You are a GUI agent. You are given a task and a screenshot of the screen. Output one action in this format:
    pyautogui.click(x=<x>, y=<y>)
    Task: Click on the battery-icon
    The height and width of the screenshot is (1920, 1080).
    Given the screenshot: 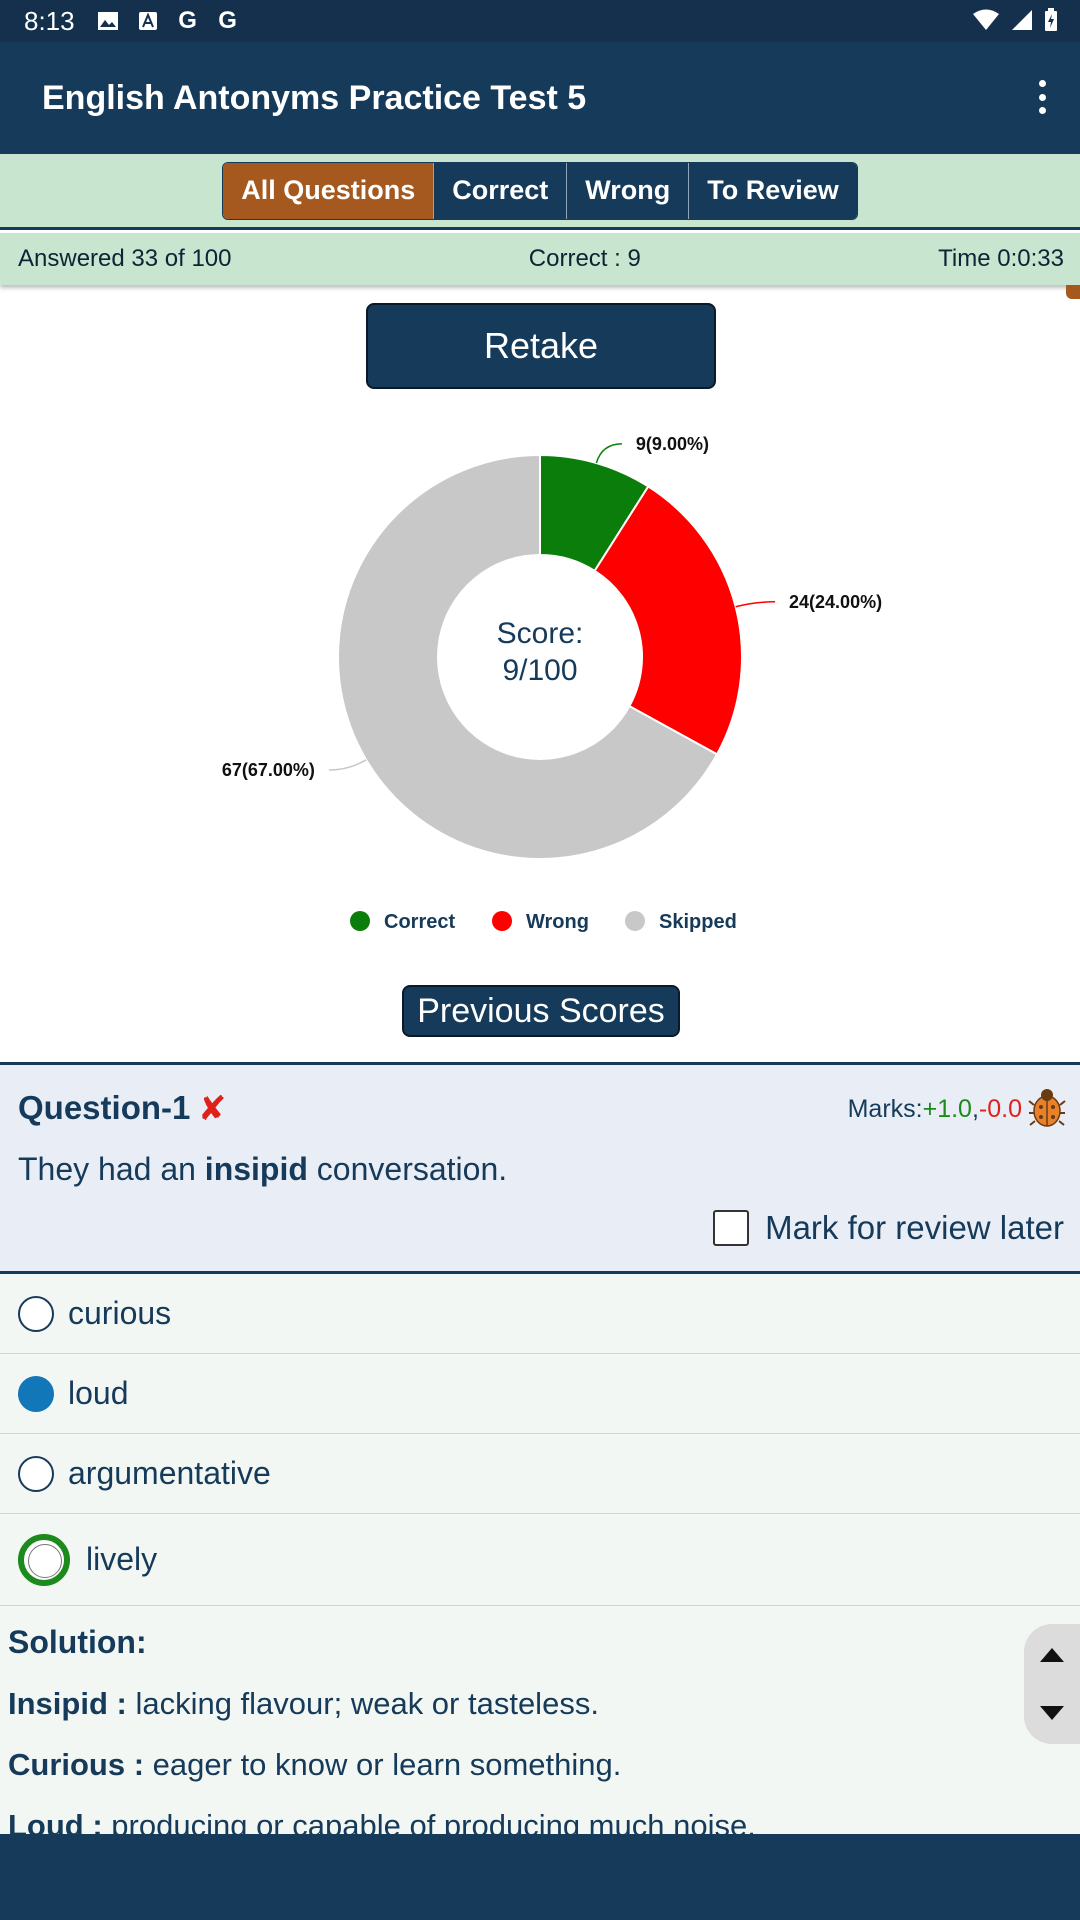 What is the action you would take?
    pyautogui.click(x=1051, y=19)
    